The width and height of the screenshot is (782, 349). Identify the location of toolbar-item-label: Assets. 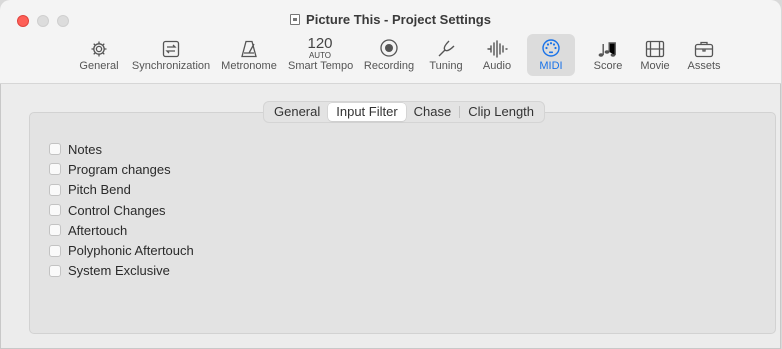
(704, 66).